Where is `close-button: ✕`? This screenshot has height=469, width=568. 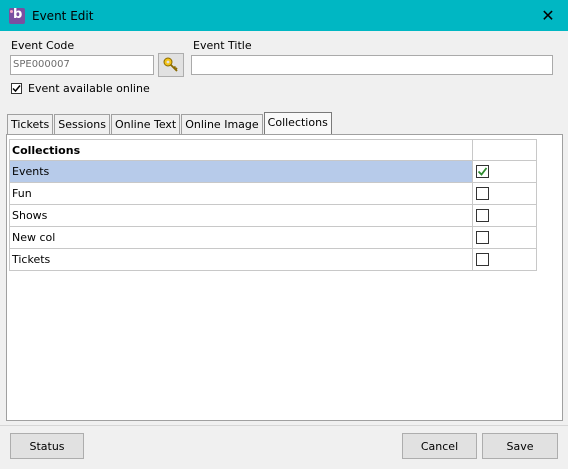 close-button: ✕ is located at coordinates (548, 15).